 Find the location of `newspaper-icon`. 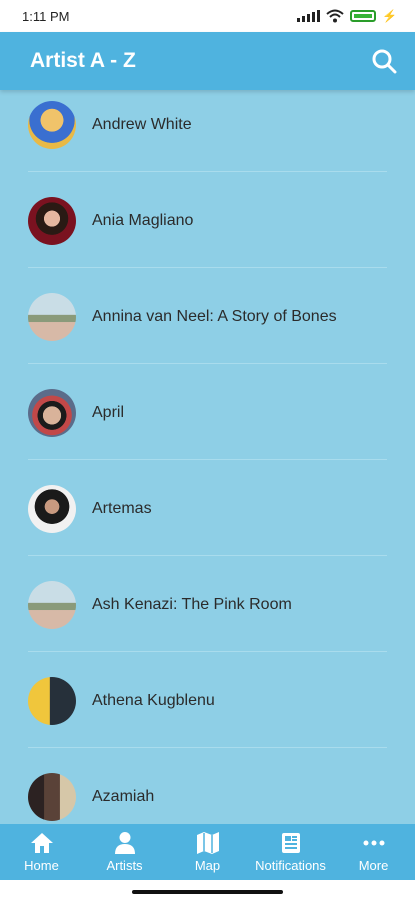

newspaper-icon is located at coordinates (290, 843).